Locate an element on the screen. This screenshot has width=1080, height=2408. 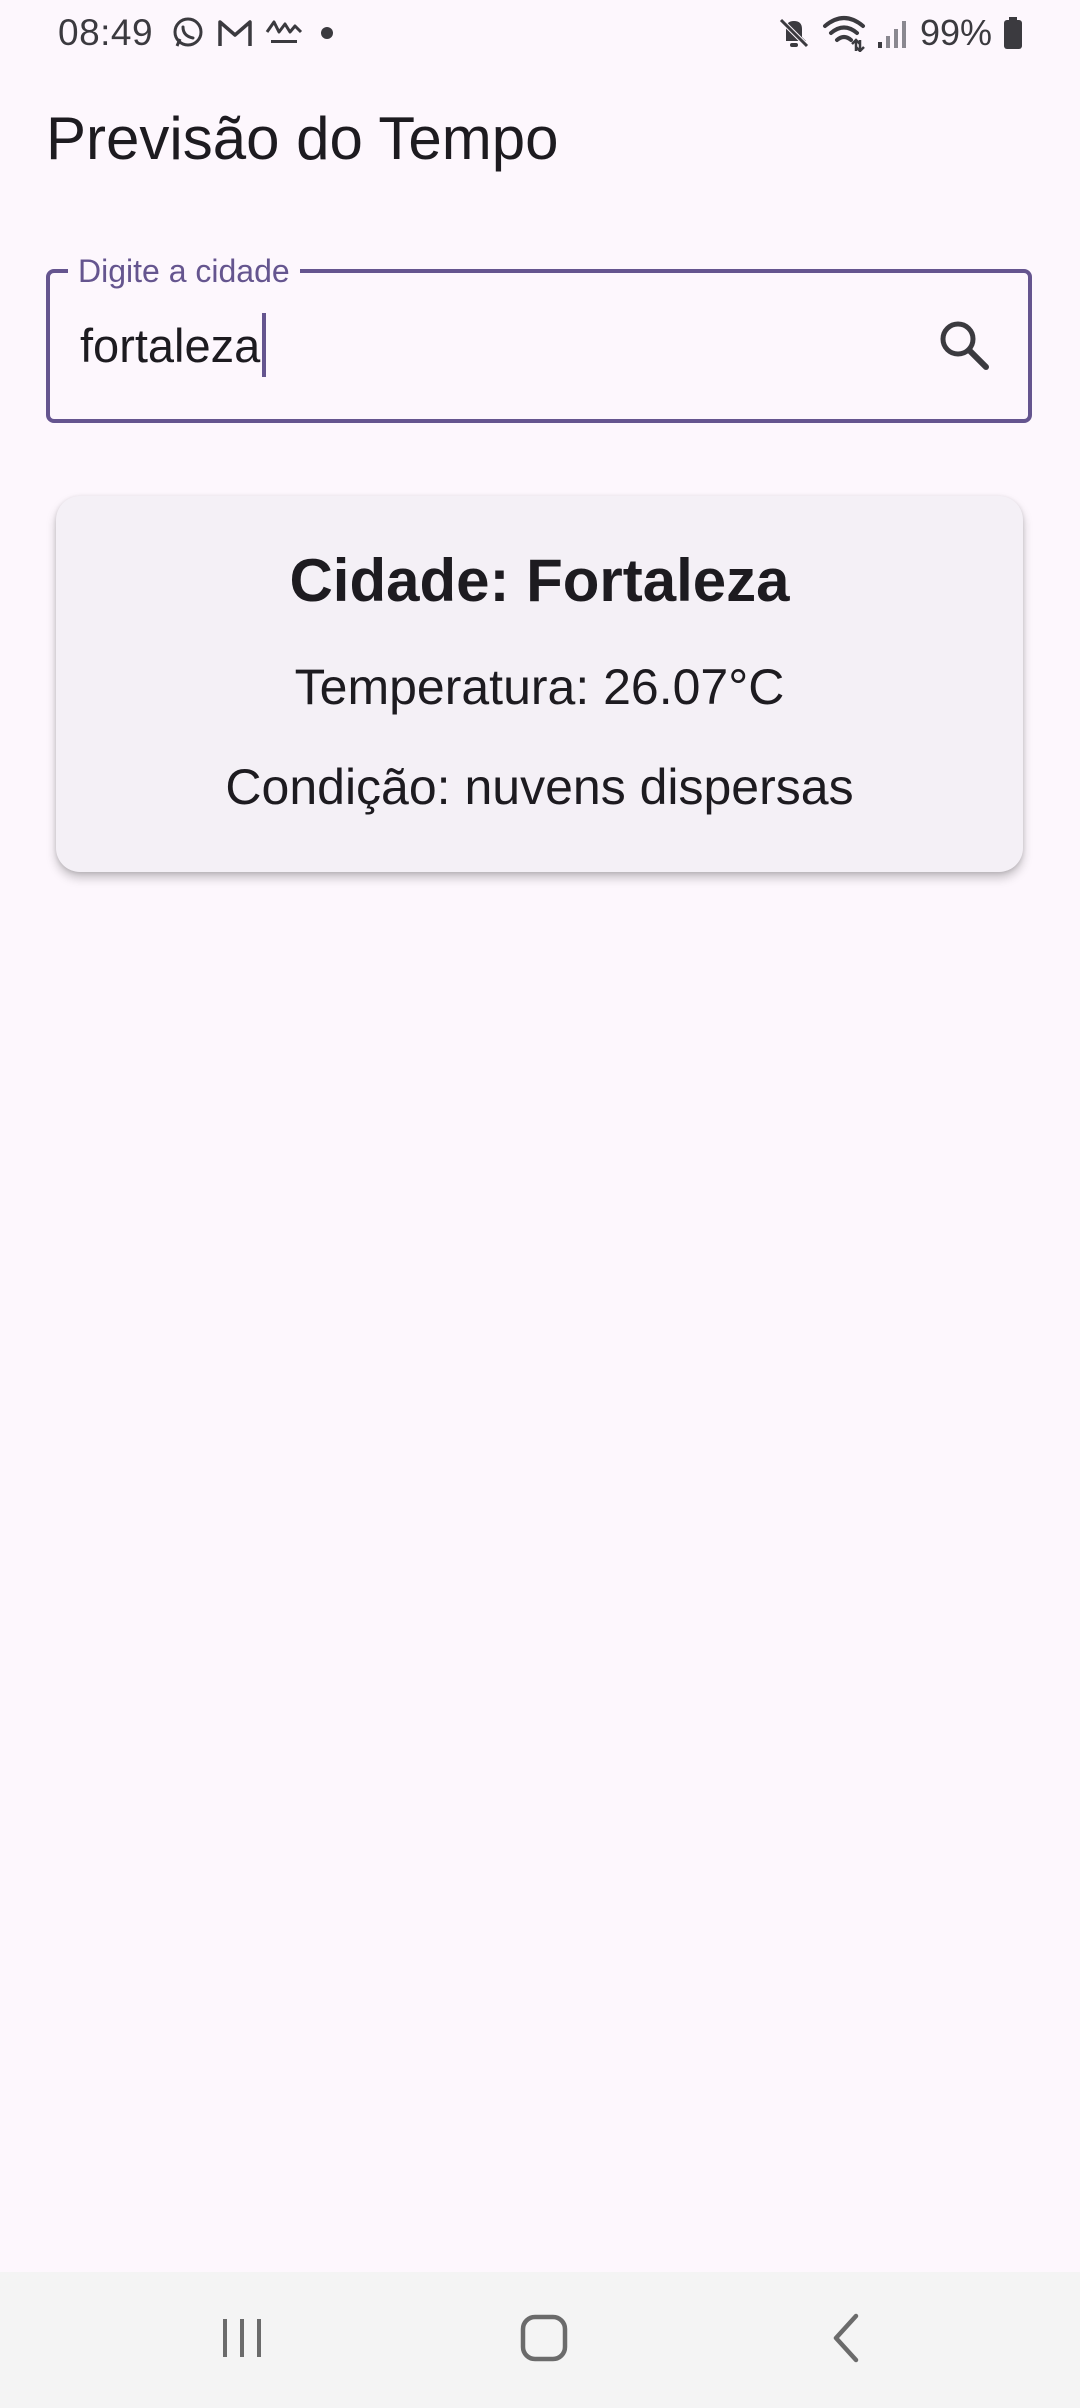
whatsapp-icon is located at coordinates (188, 33).